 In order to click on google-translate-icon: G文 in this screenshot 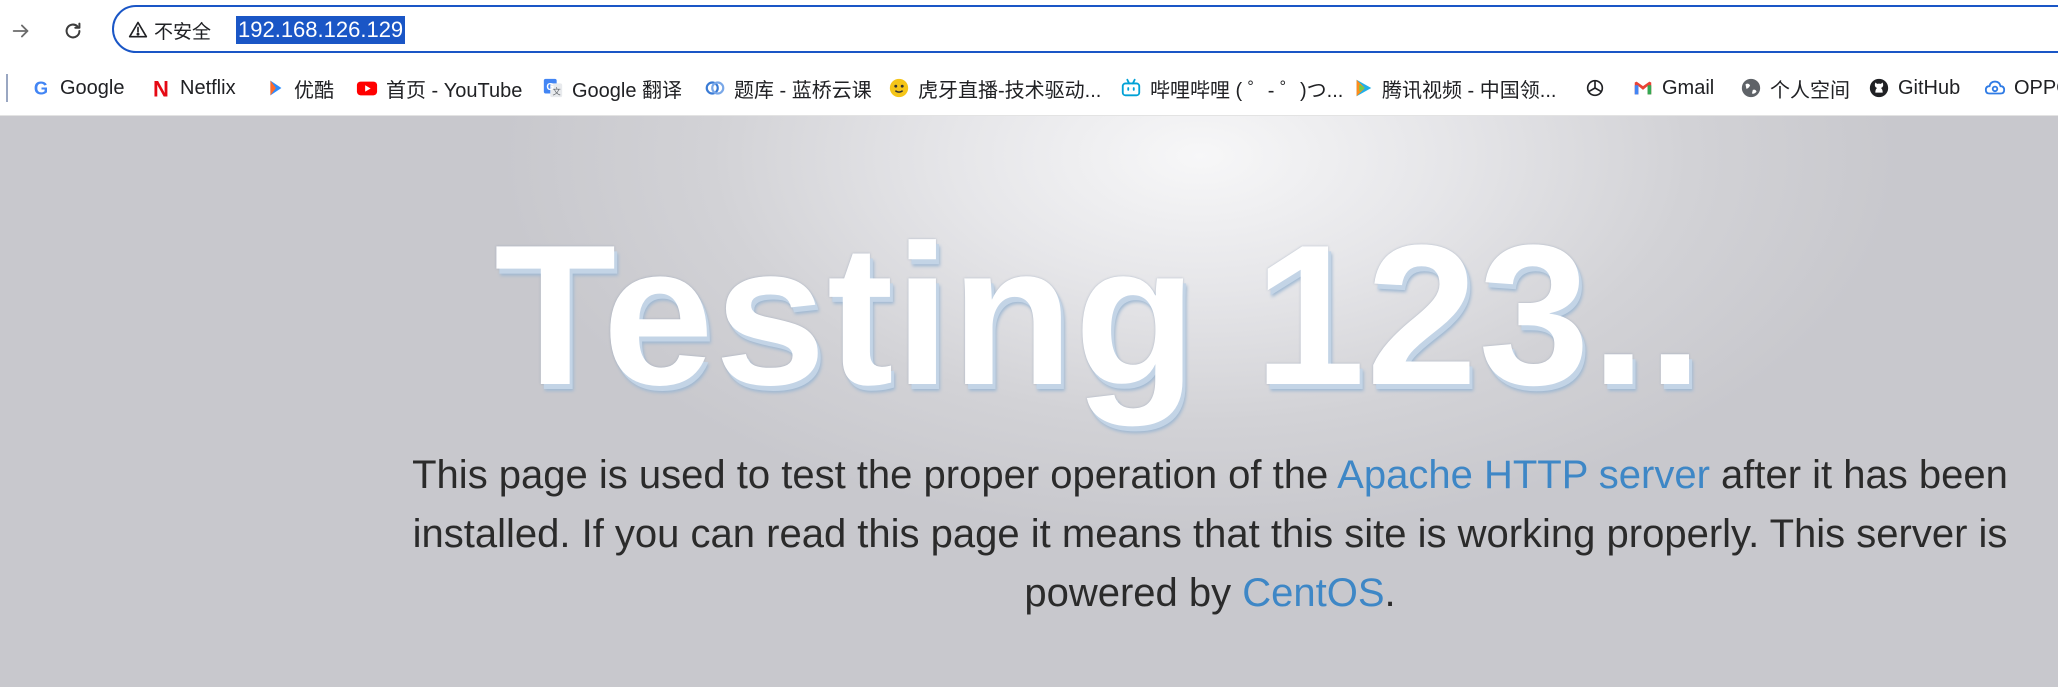, I will do `click(553, 88)`.